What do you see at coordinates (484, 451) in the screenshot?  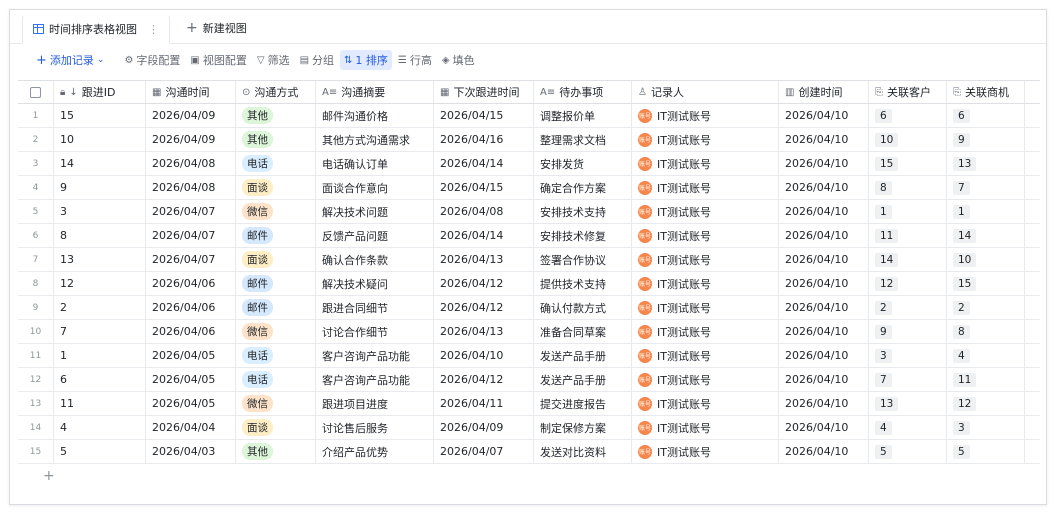 I see `cell-next-time: 2026/04/07` at bounding box center [484, 451].